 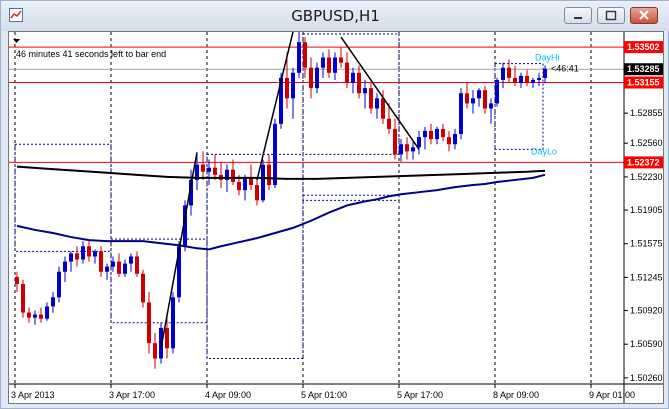 What do you see at coordinates (646, 143) in the screenshot?
I see `y-tick-label: 1.52560` at bounding box center [646, 143].